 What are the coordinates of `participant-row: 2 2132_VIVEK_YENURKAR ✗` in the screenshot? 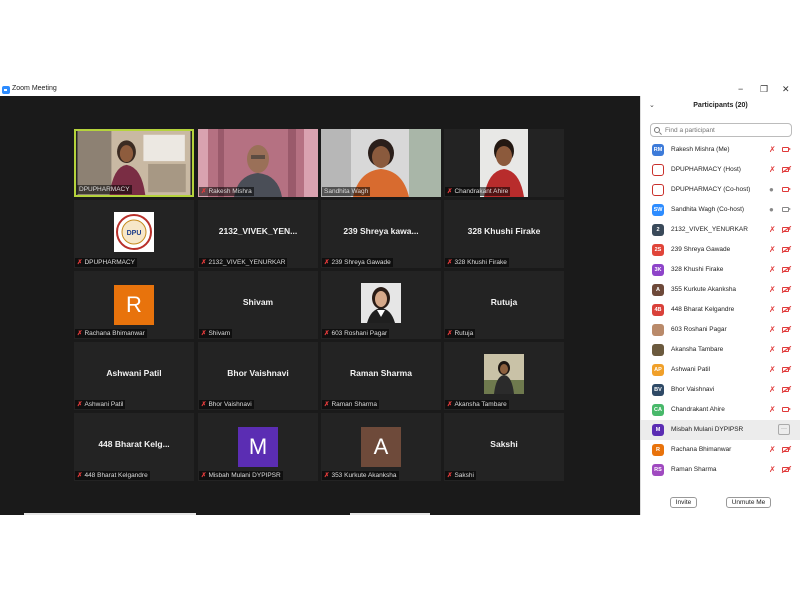 It's located at (720, 230).